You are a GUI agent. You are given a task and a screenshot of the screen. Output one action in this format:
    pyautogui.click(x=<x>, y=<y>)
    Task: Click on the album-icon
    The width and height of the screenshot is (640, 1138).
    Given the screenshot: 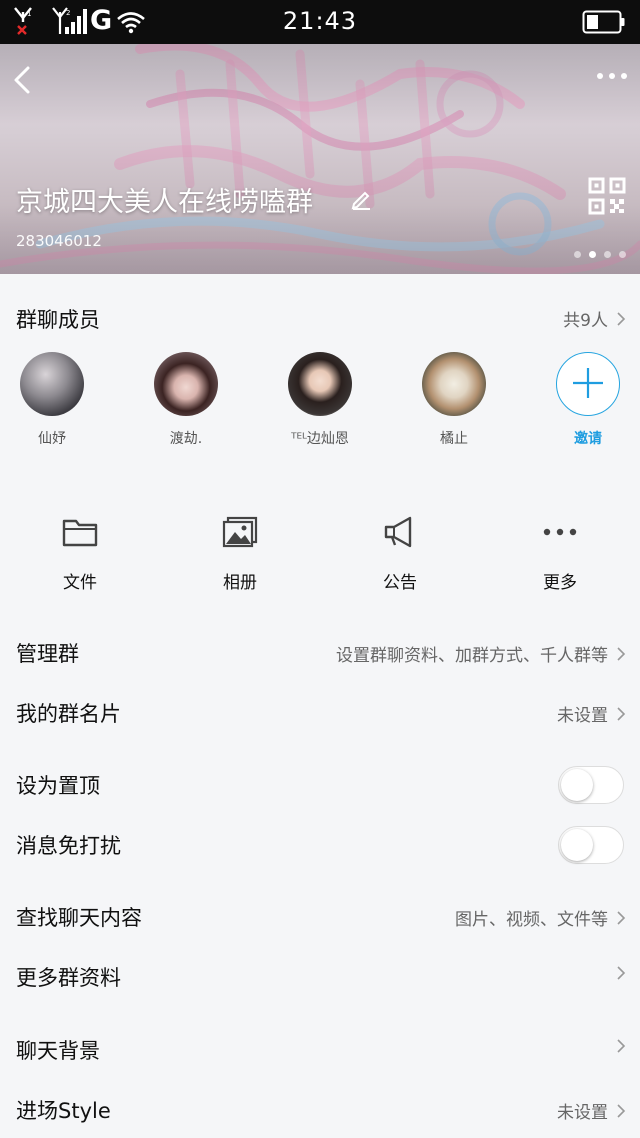 What is the action you would take?
    pyautogui.click(x=240, y=532)
    